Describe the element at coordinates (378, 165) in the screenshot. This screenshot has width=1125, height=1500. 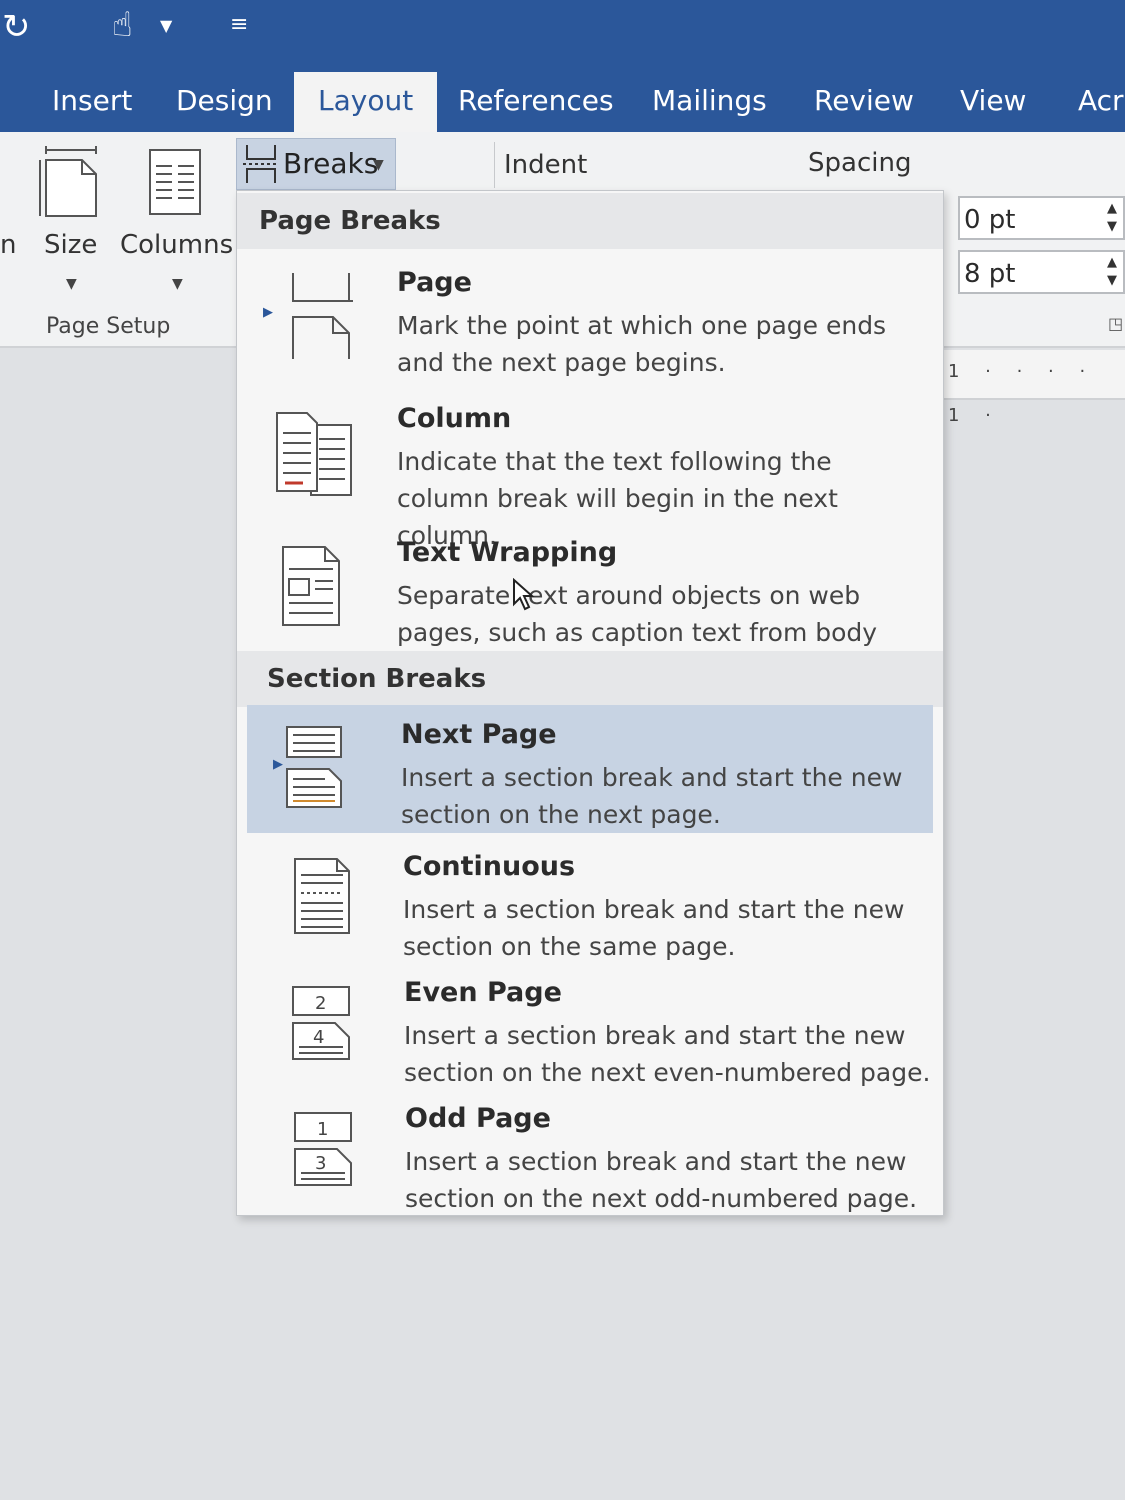
I see `breaks-caret-icon: ▼` at that location.